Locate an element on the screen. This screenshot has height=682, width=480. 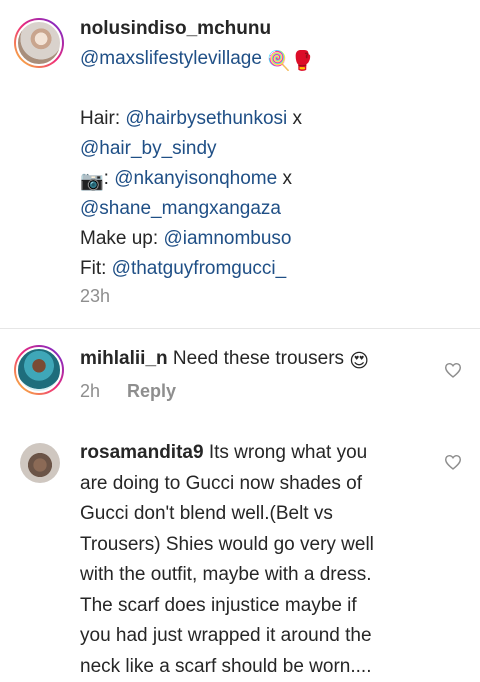
caption-label: Make up: is located at coordinates (122, 238).